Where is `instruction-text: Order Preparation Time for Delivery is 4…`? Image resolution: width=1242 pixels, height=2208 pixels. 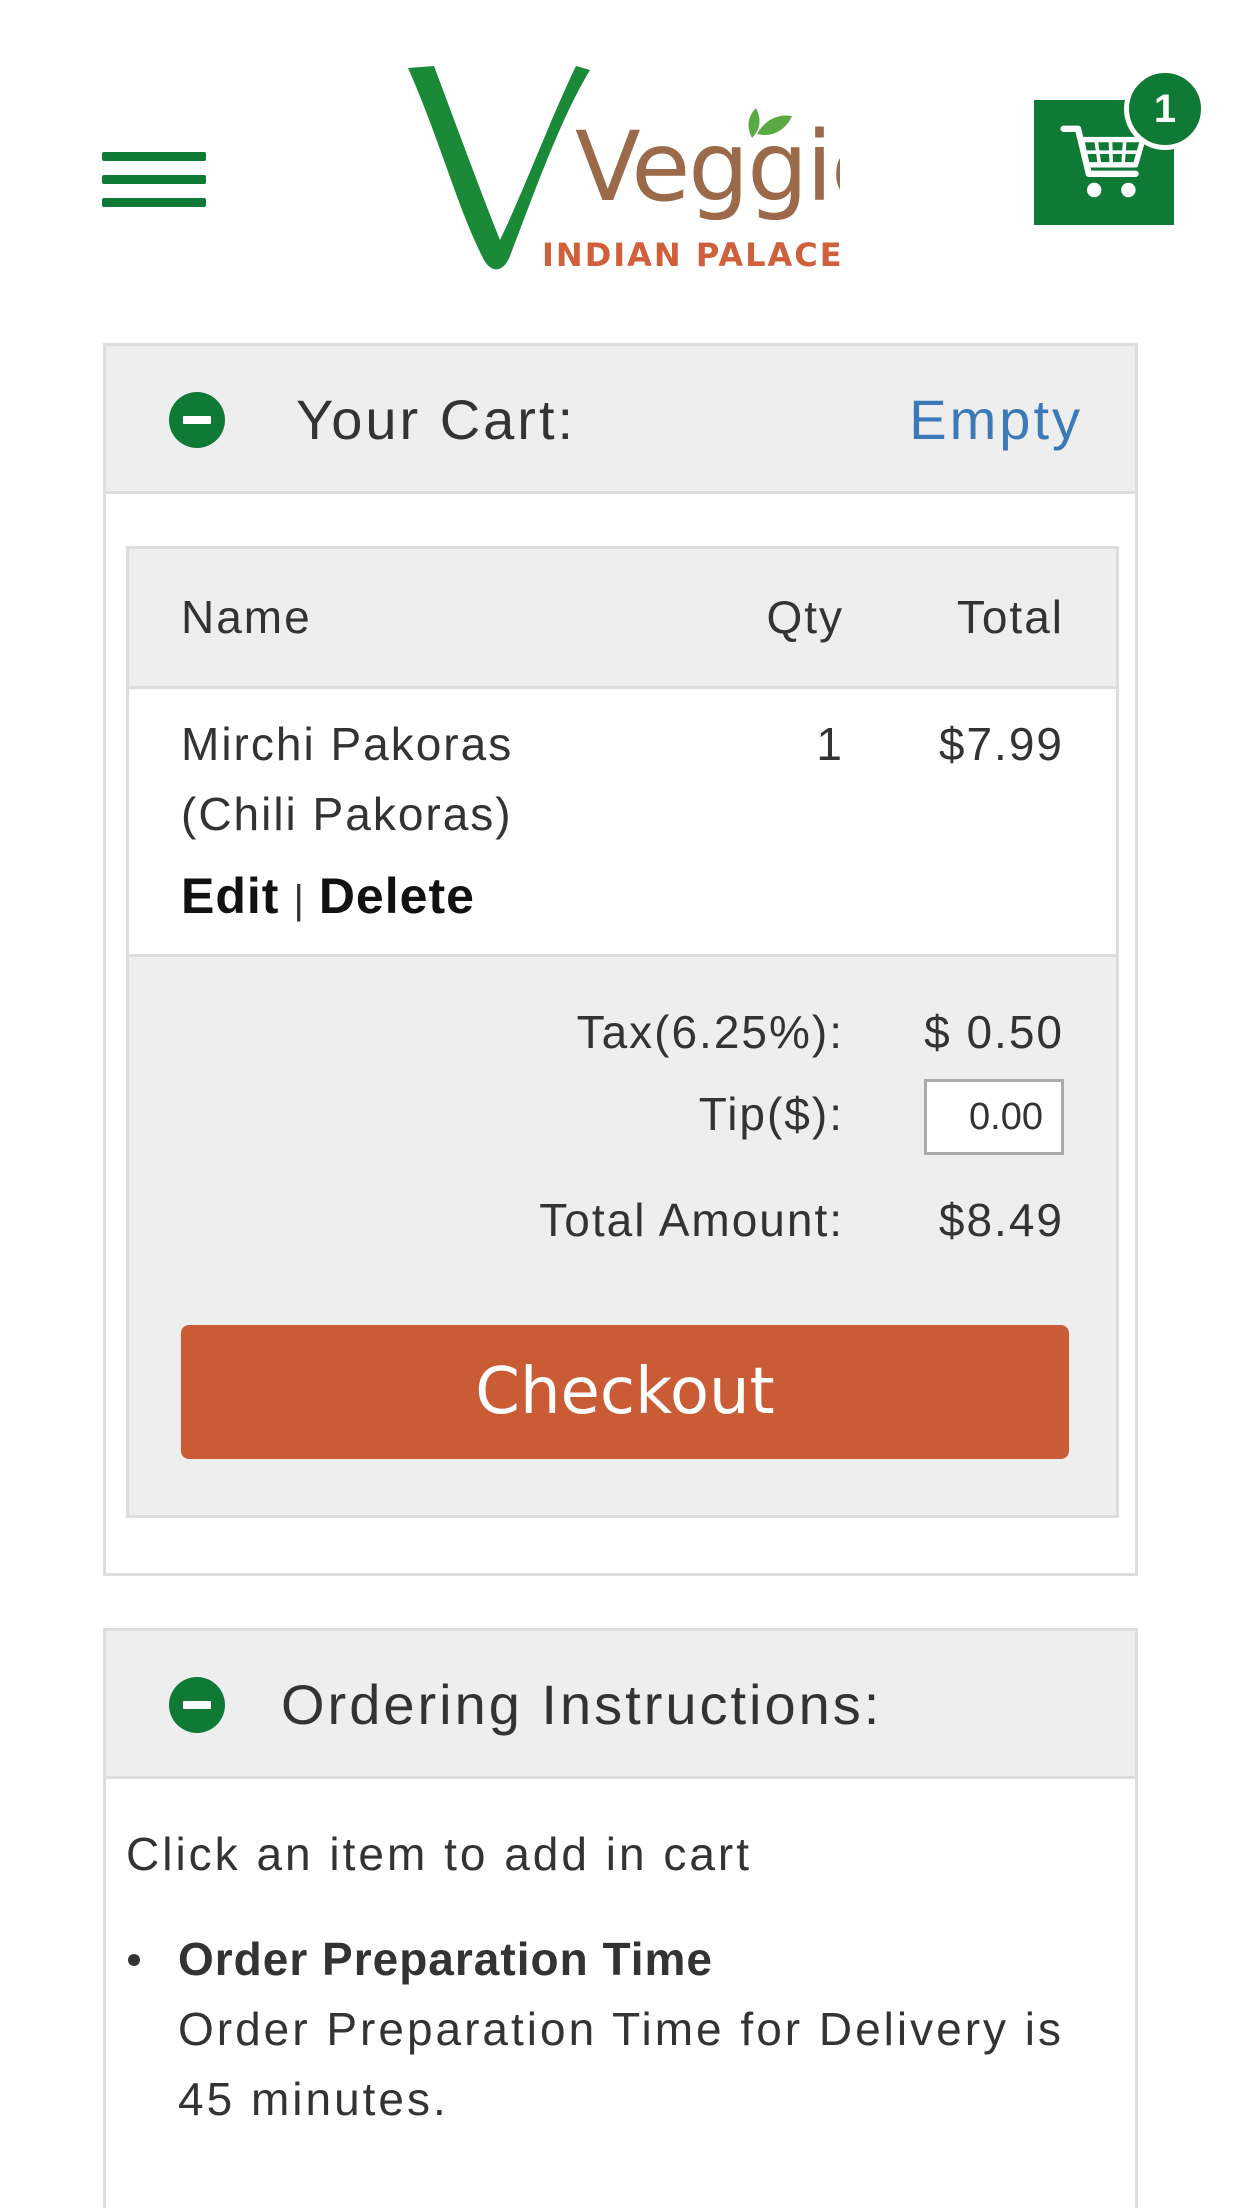
instruction-text: Order Preparation Time for Delivery is 4… is located at coordinates (621, 2064).